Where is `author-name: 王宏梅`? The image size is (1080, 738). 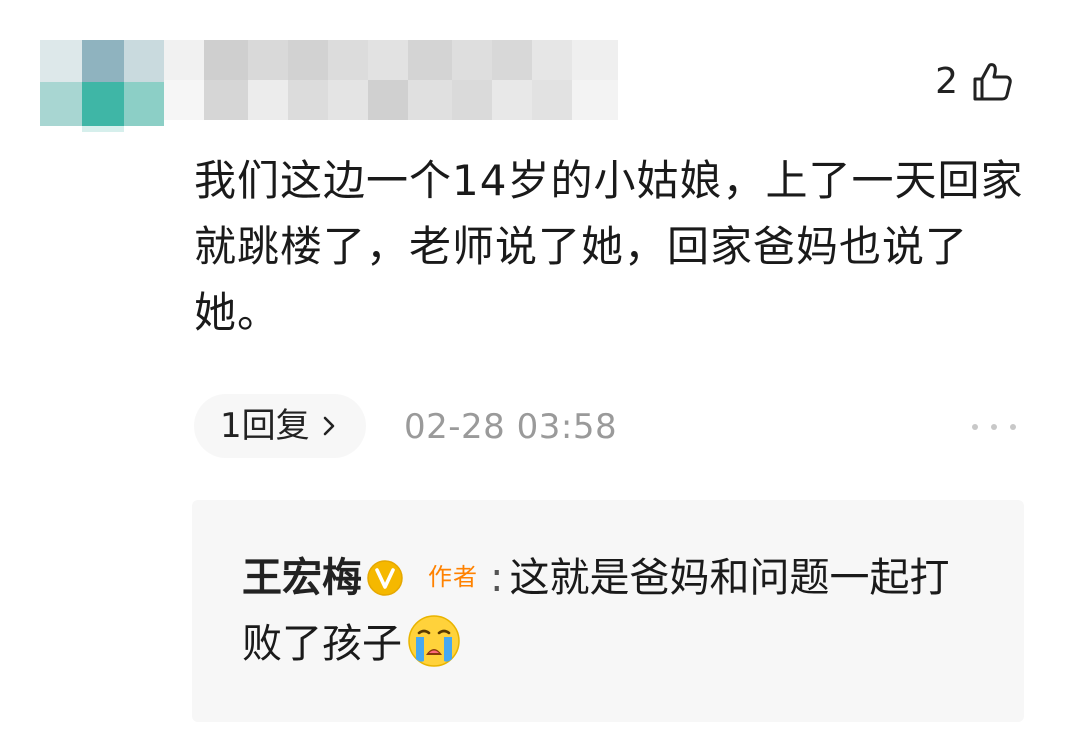
author-name: 王宏梅 is located at coordinates (302, 578).